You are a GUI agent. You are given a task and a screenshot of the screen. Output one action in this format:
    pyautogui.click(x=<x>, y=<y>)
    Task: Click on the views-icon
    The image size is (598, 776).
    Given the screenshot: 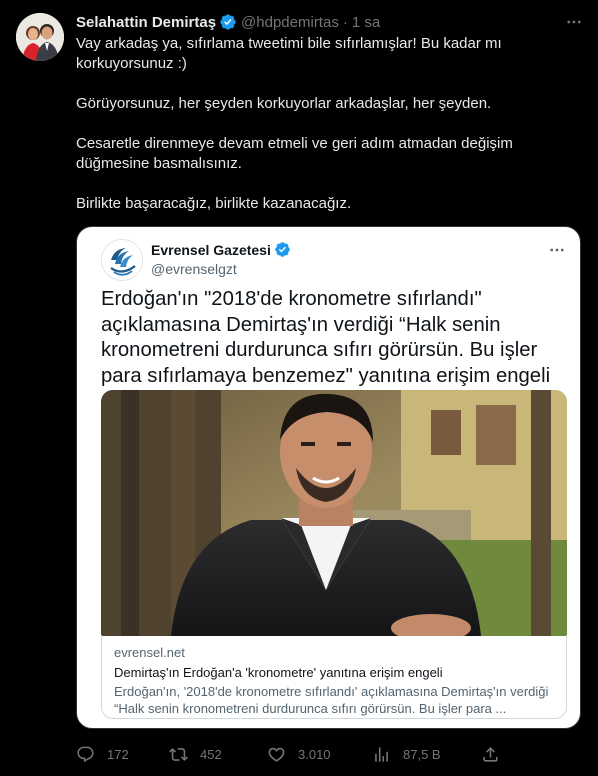 What is the action you would take?
    pyautogui.click(x=381, y=754)
    